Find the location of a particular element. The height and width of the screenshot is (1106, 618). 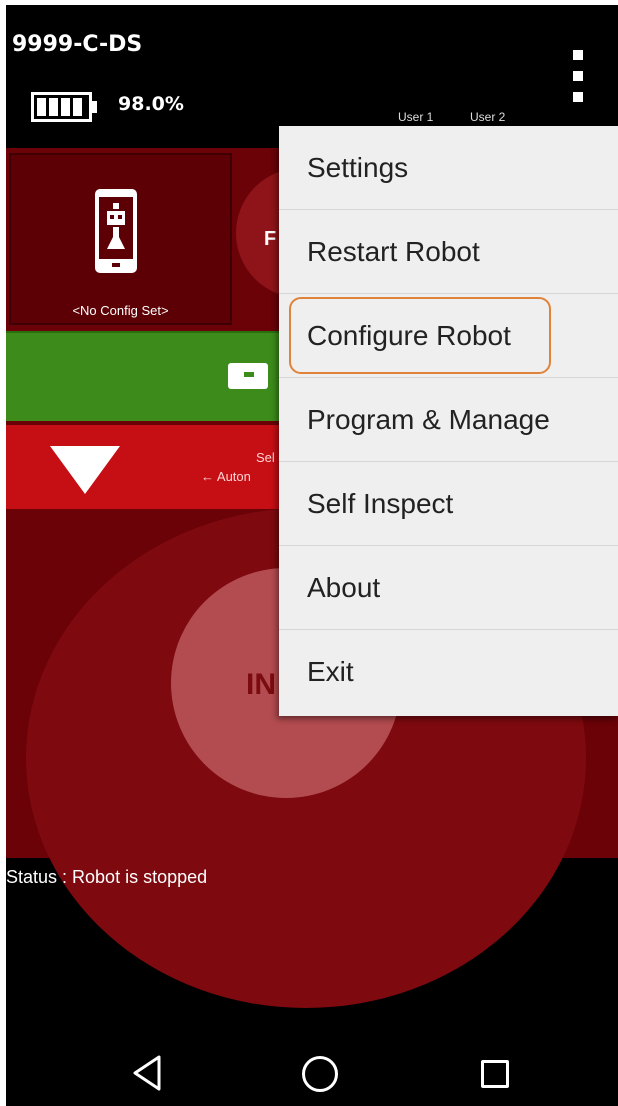

autonomous-text: ← Auton is located at coordinates (226, 476).